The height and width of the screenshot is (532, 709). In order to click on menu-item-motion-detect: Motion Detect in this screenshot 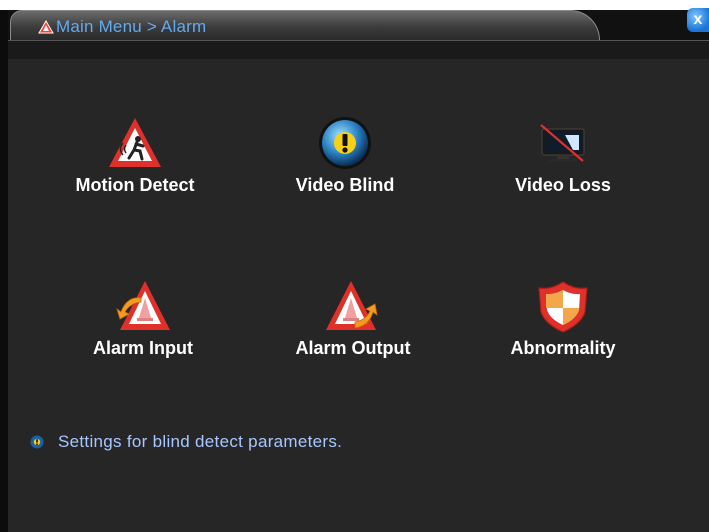, I will do `click(135, 155)`.